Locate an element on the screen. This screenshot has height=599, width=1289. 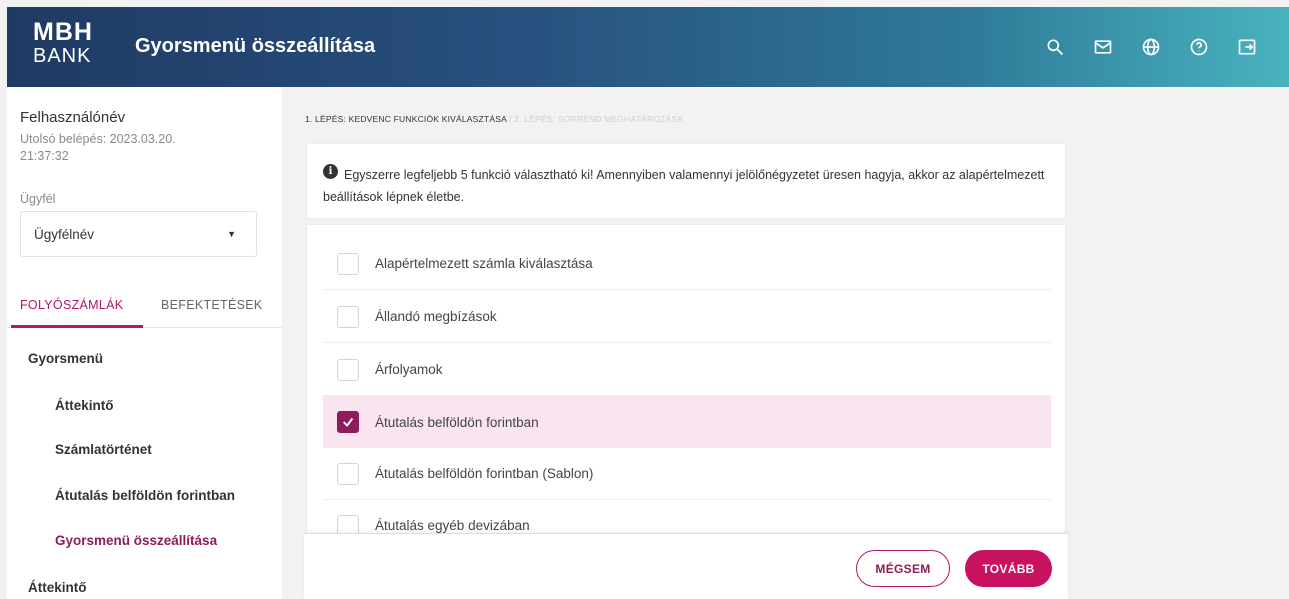
menu-section-attekinto: Áttekintő is located at coordinates (57, 587).